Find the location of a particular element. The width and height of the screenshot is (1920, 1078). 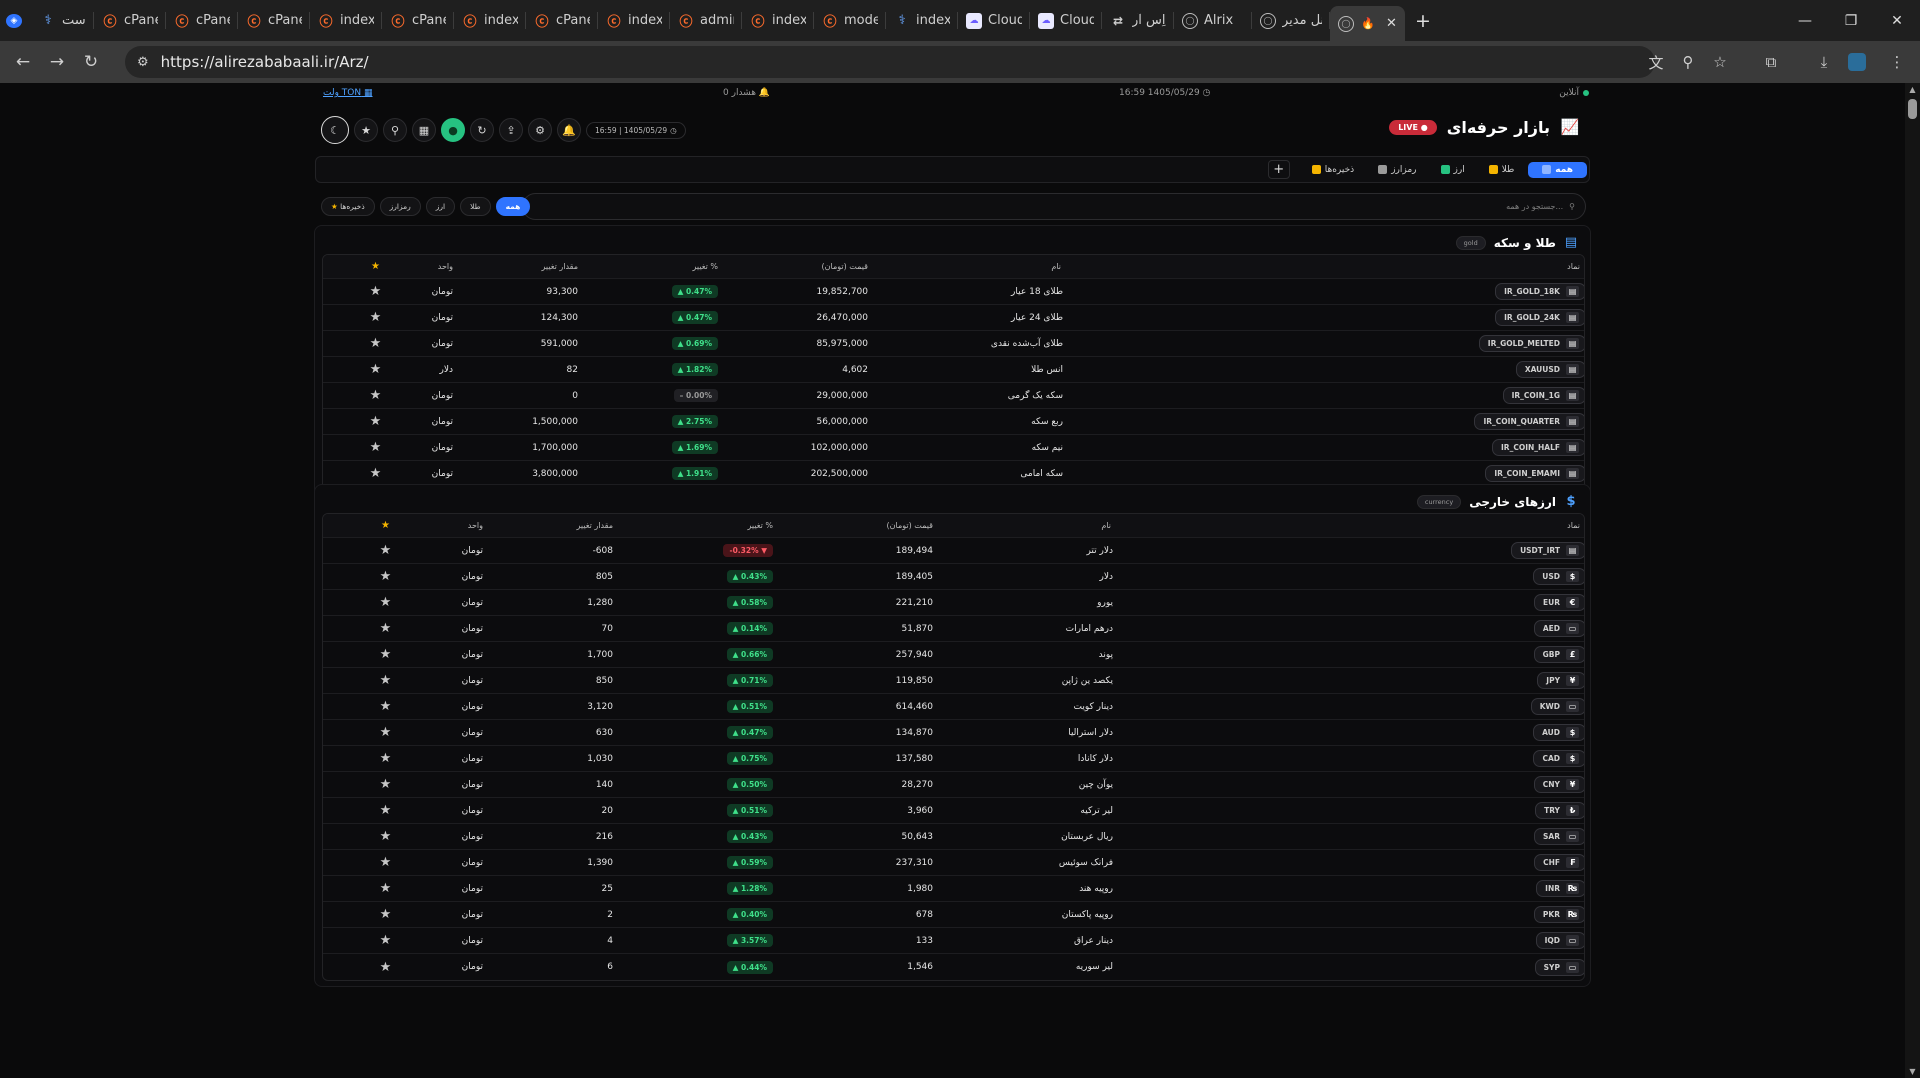

category-tab: همه is located at coordinates (1557, 169).